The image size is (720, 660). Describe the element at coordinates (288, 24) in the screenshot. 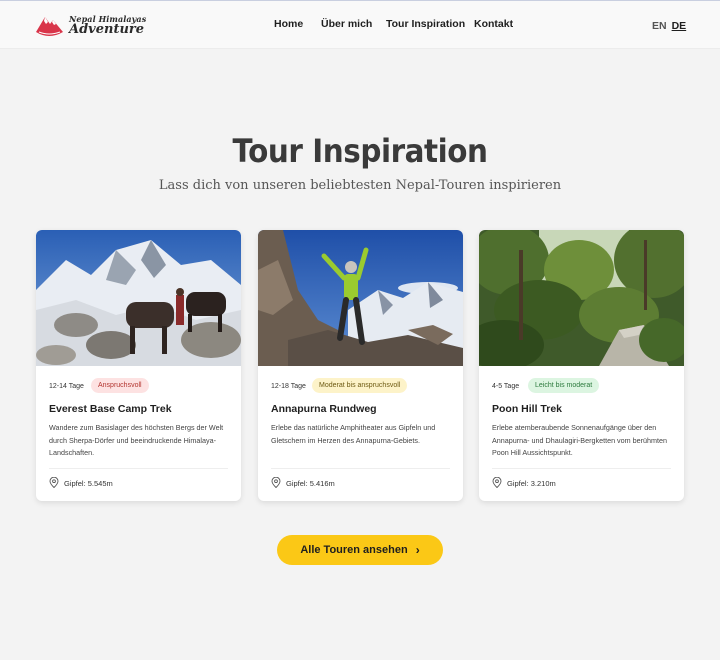

I see `nav-home: Home` at that location.